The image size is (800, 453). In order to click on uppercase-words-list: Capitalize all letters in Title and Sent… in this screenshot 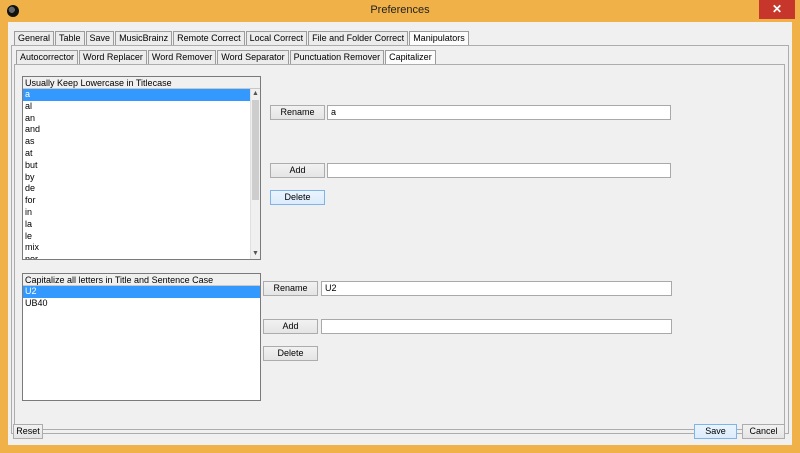, I will do `click(141, 337)`.